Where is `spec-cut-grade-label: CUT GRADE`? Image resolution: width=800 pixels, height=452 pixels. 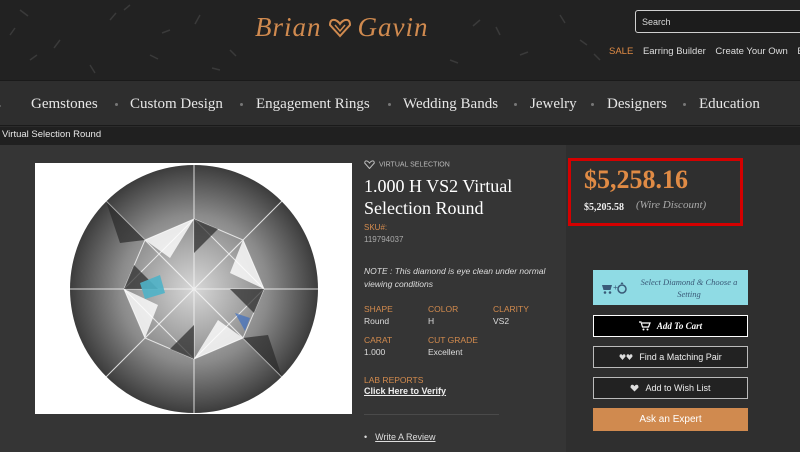 spec-cut-grade-label: CUT GRADE is located at coordinates (453, 340).